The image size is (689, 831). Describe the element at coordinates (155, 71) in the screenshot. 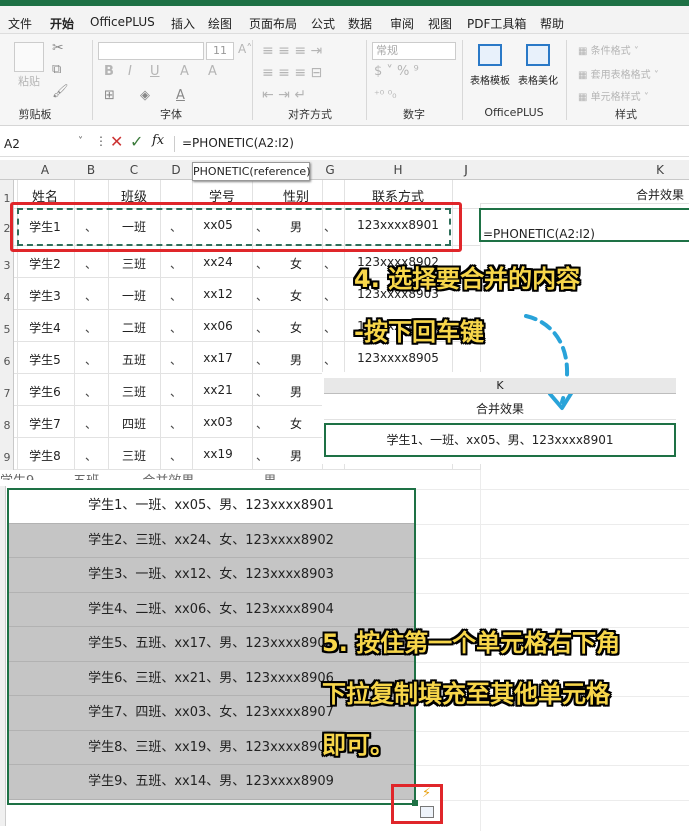

I see `font-button-2: U` at that location.